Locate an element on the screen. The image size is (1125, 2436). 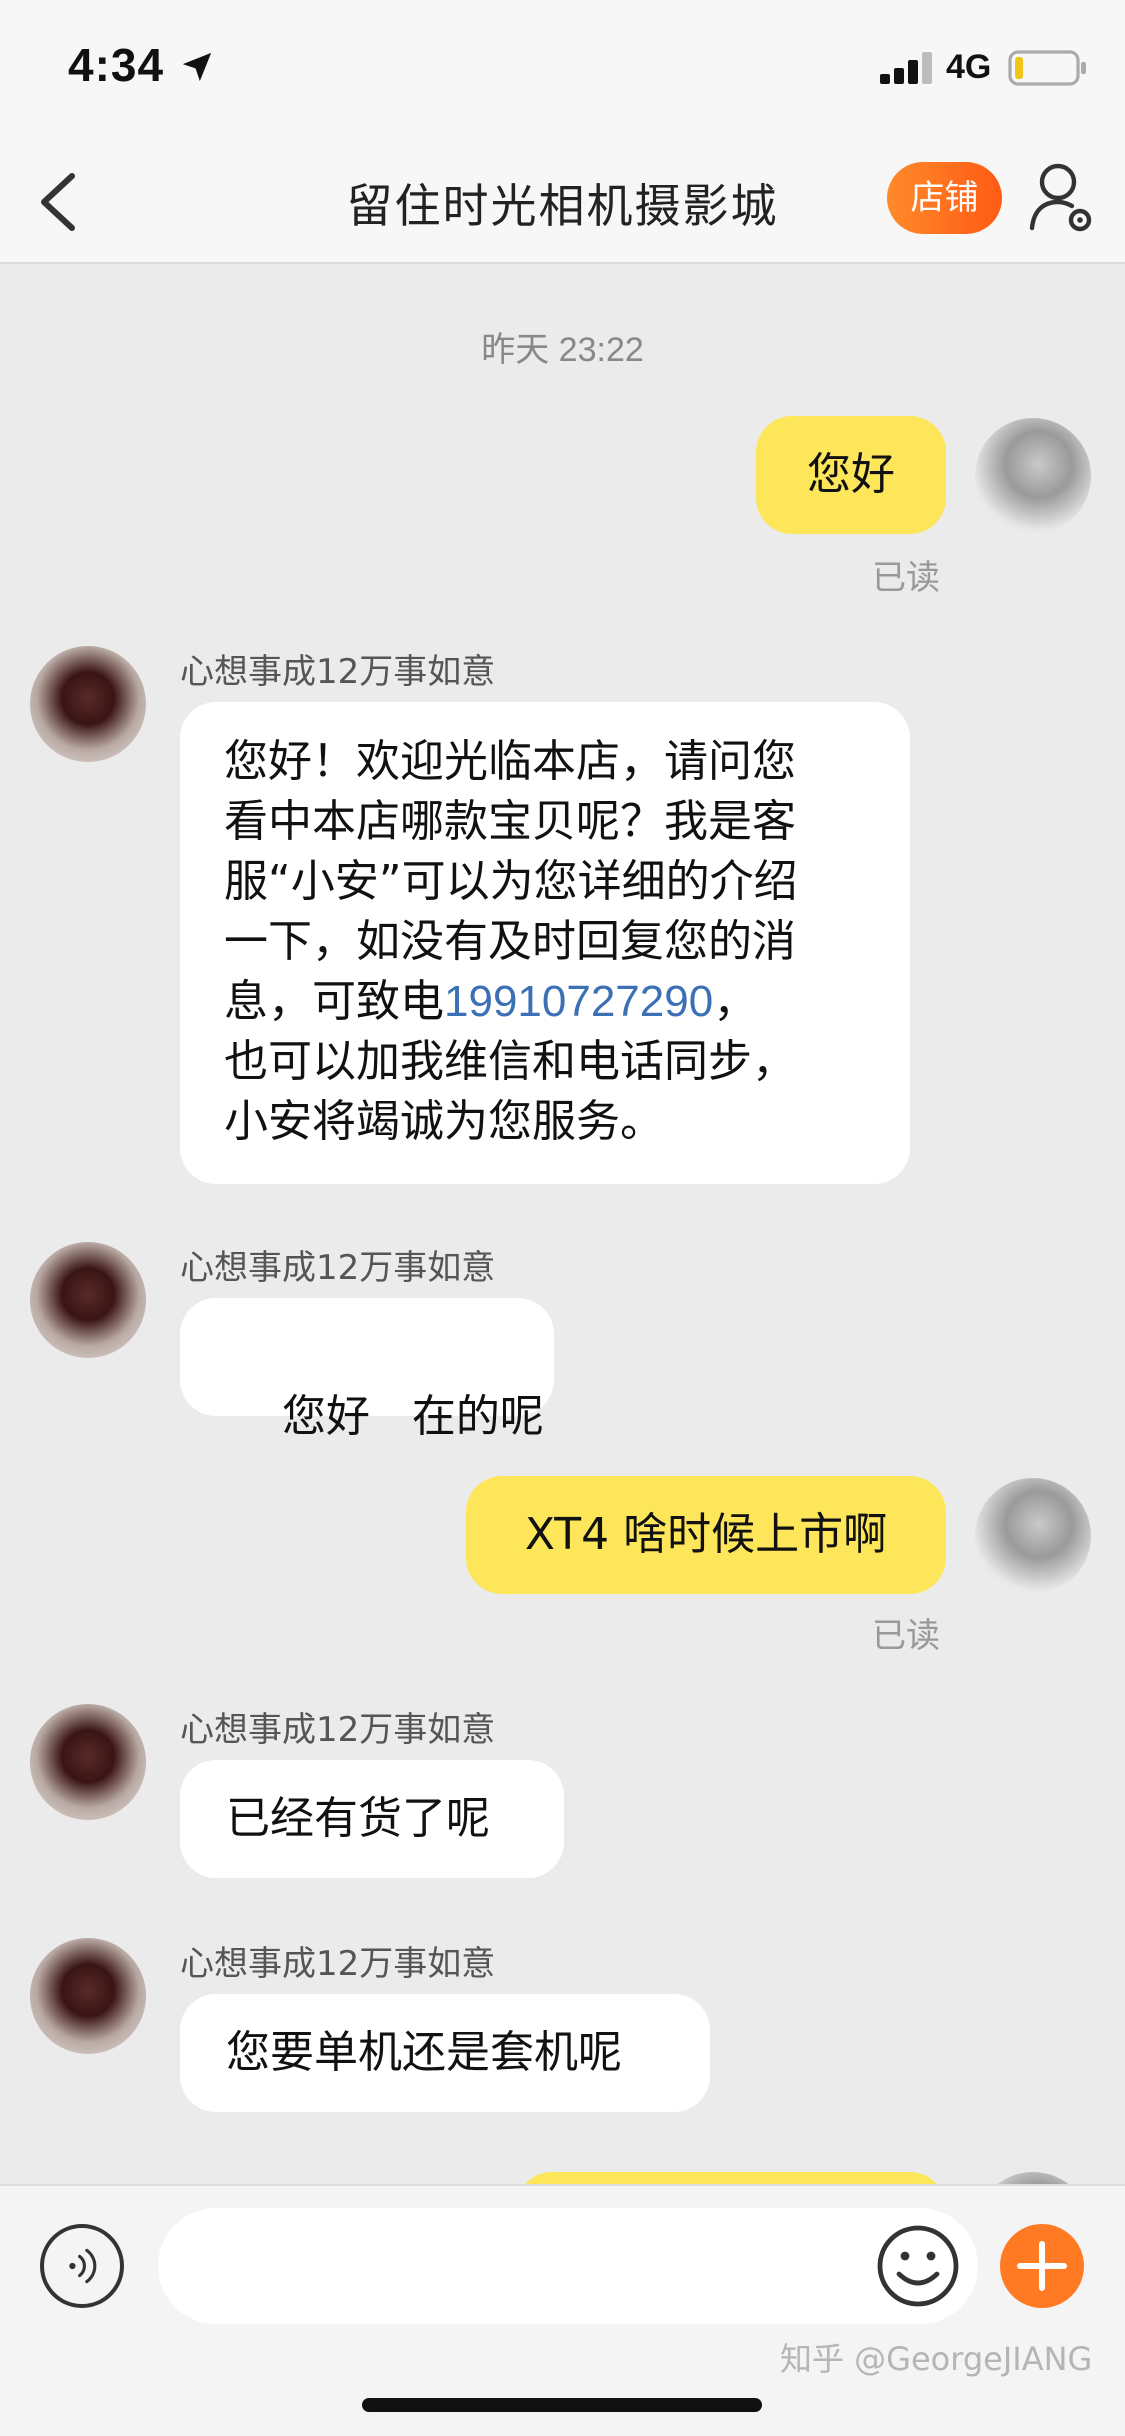
message-line: 息，可致电19910727290， is located at coordinates (545, 1002).